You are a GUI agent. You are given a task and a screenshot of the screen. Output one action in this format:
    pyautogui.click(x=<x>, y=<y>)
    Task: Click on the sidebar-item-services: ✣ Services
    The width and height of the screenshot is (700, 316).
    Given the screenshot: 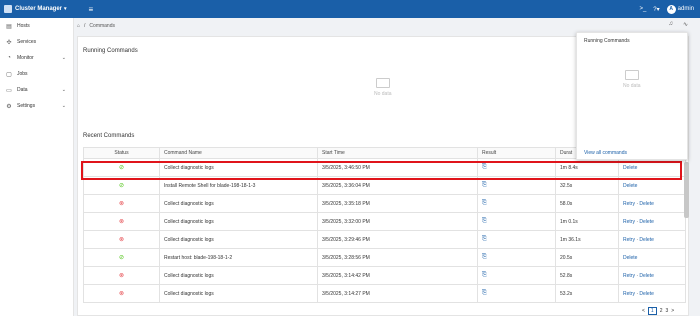 What is the action you would take?
    pyautogui.click(x=36, y=42)
    